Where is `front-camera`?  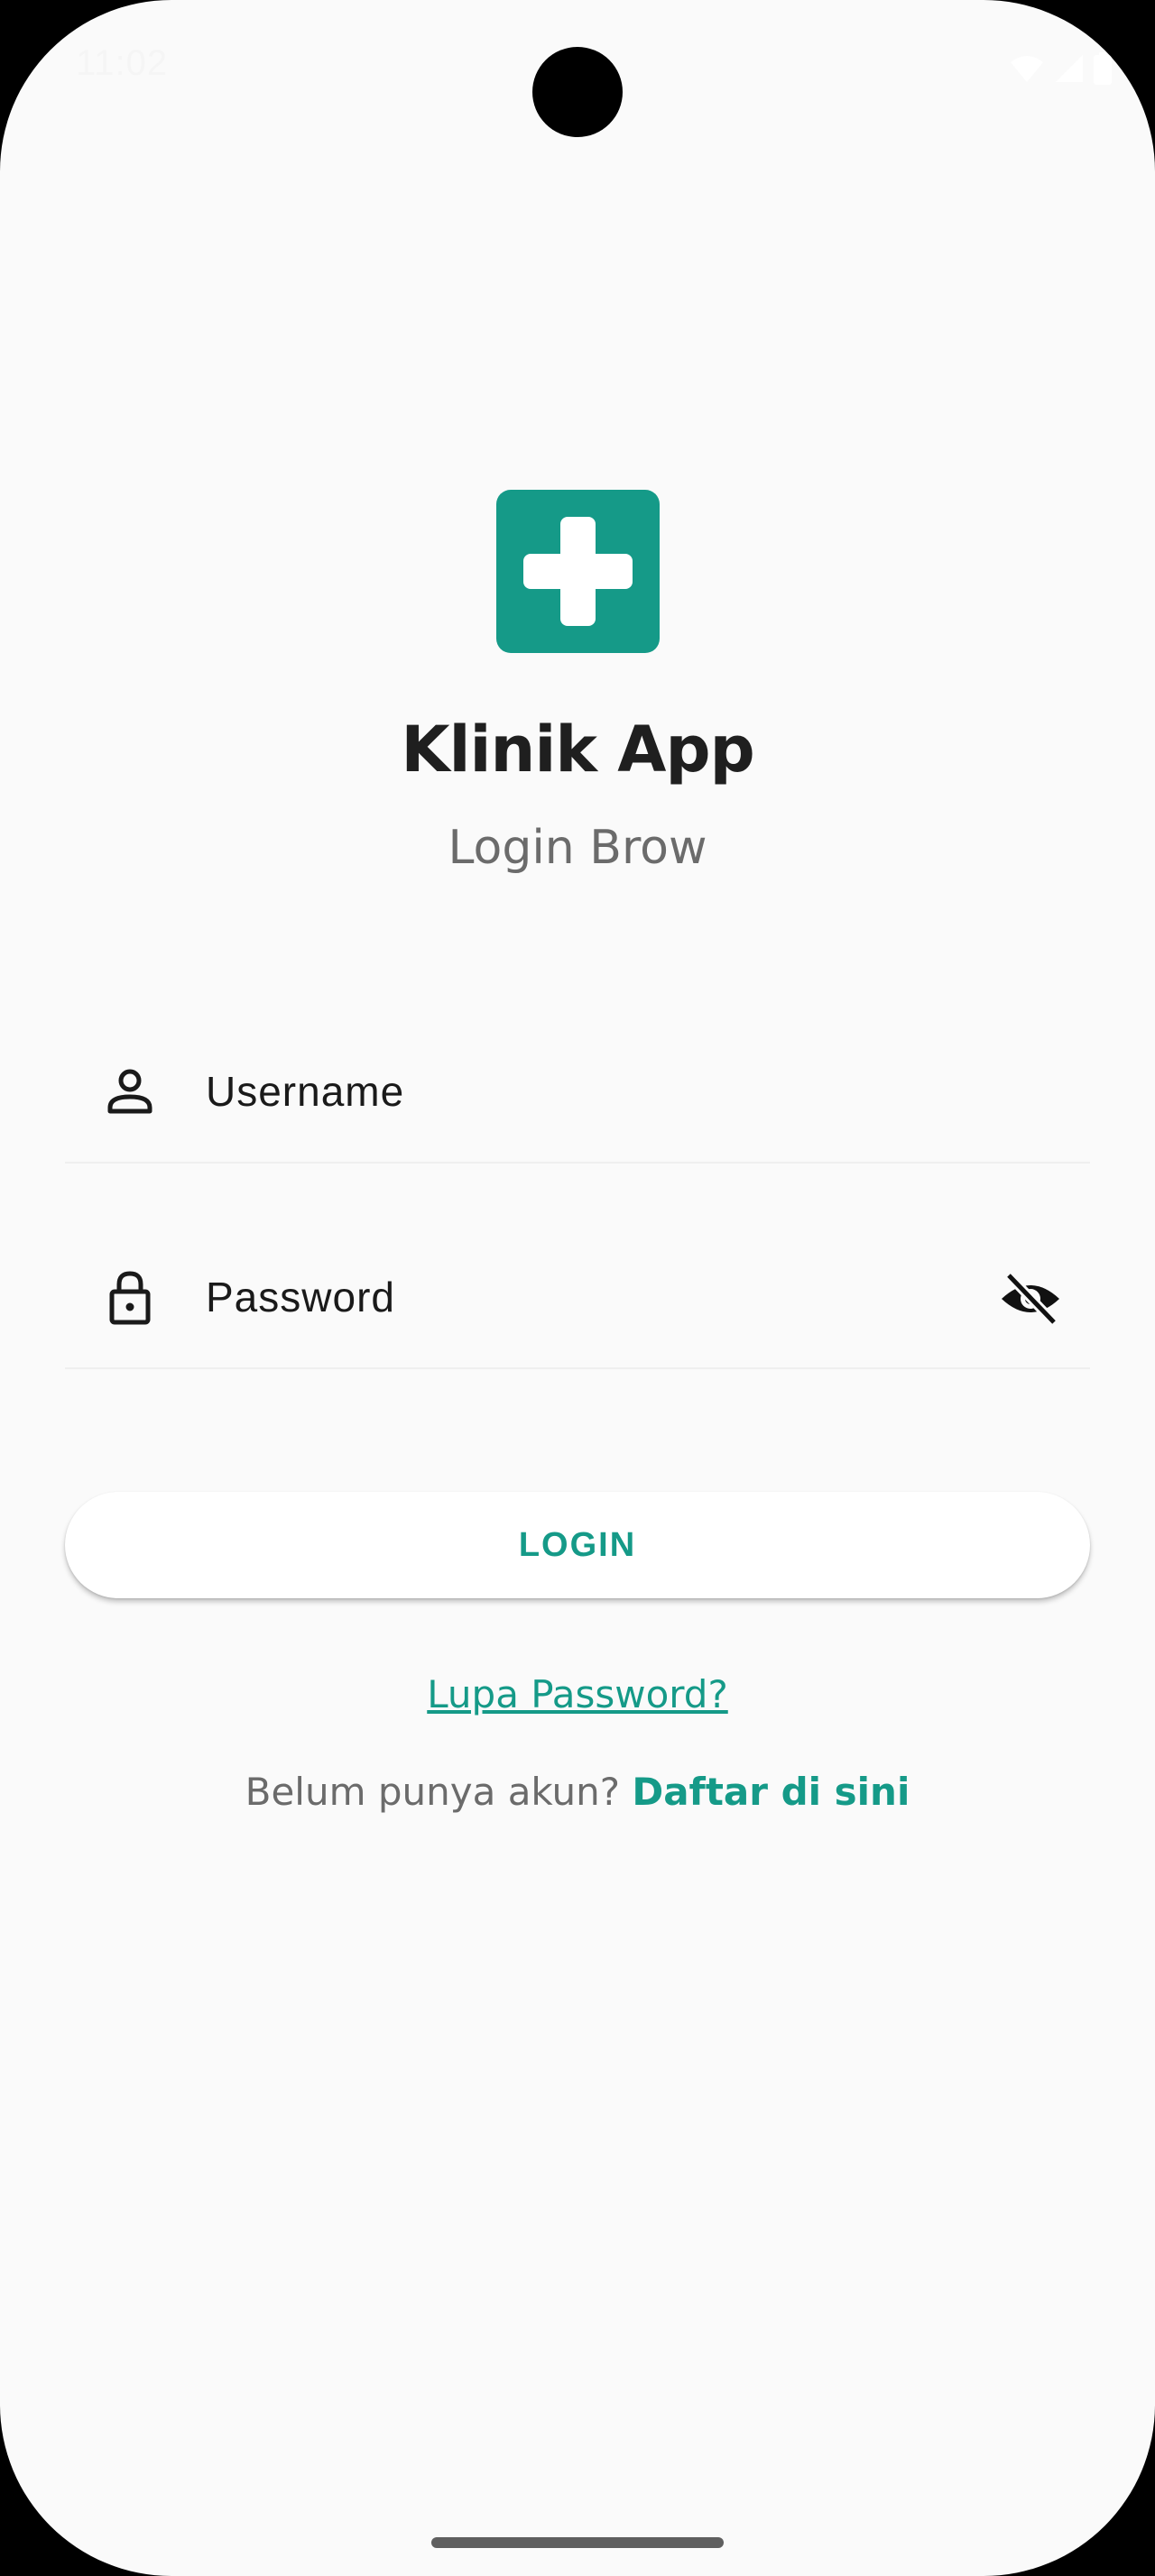 front-camera is located at coordinates (577, 92).